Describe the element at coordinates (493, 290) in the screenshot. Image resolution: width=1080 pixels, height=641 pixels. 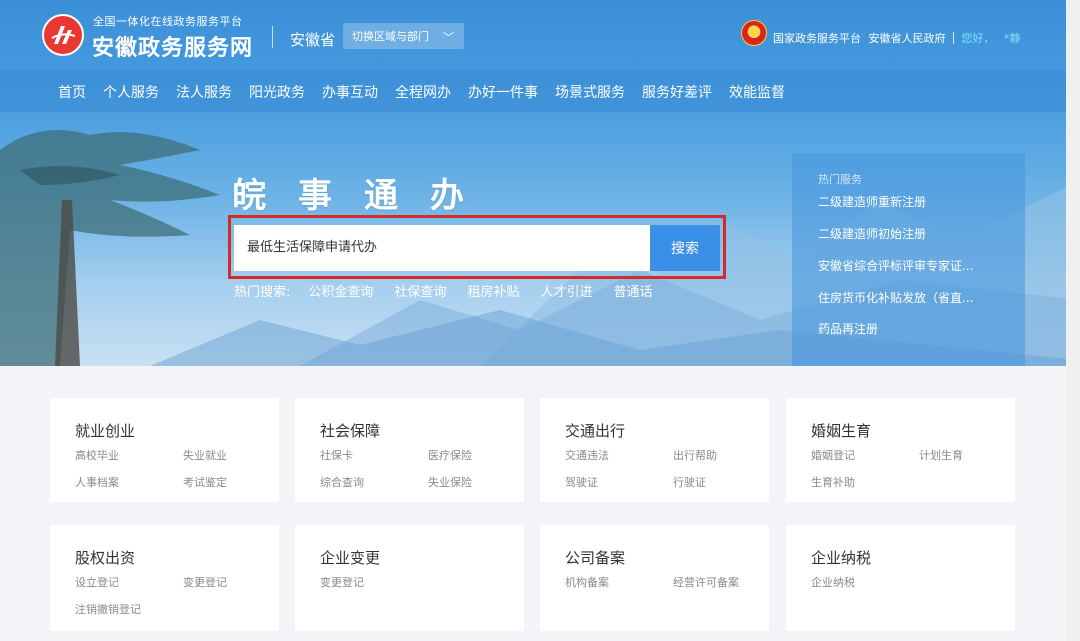
I see `hot-keyword: 租房补贴` at that location.